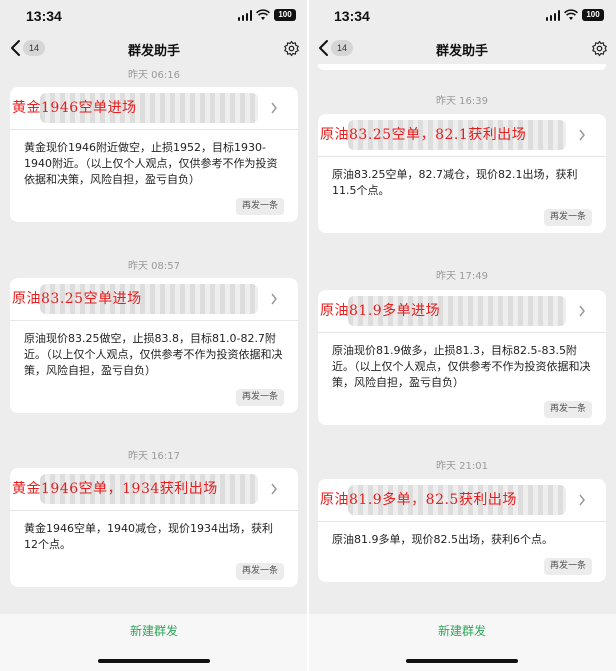 The image size is (616, 671). I want to click on timestamp: 昨天 08:57, so click(154, 266).